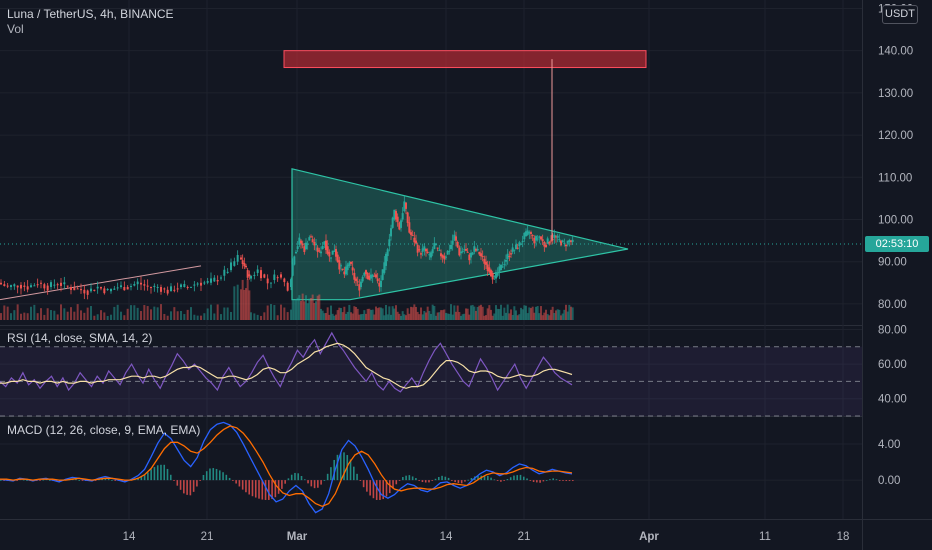  I want to click on symbol-title: Luna / TetherUS, 4h, BINANCE, so click(90, 14).